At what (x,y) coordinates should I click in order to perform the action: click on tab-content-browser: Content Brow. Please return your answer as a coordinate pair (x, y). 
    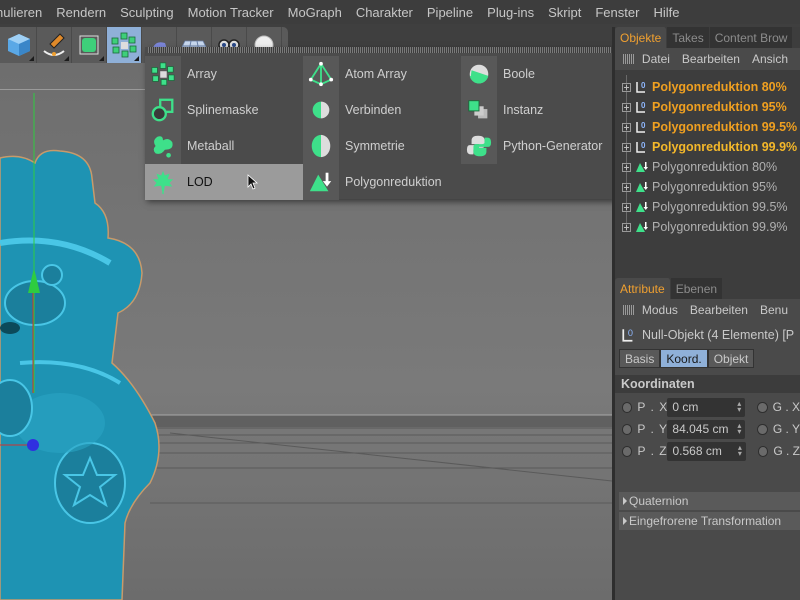
    Looking at the image, I should click on (751, 37).